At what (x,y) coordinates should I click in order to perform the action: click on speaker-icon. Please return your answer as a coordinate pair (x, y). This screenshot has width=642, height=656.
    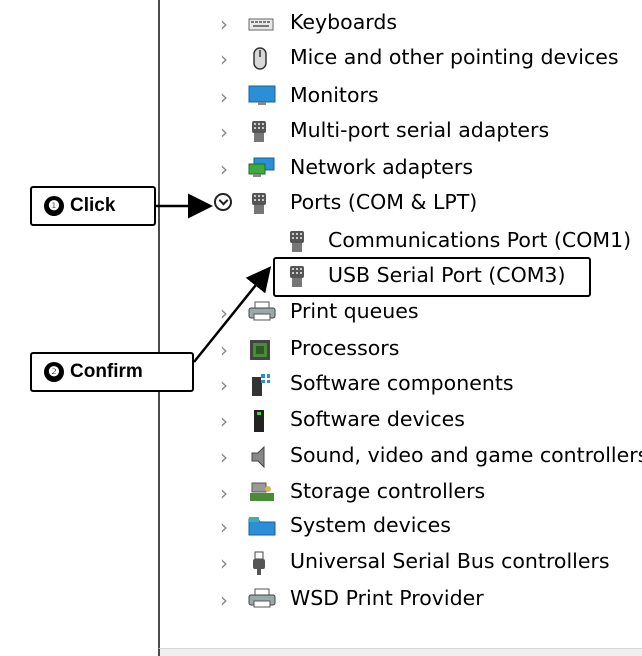
    Looking at the image, I should click on (260, 457).